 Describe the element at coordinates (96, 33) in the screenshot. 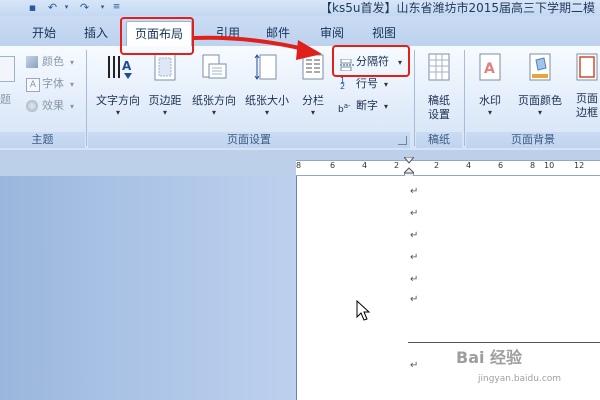

I see `tab-insert: 插入` at that location.